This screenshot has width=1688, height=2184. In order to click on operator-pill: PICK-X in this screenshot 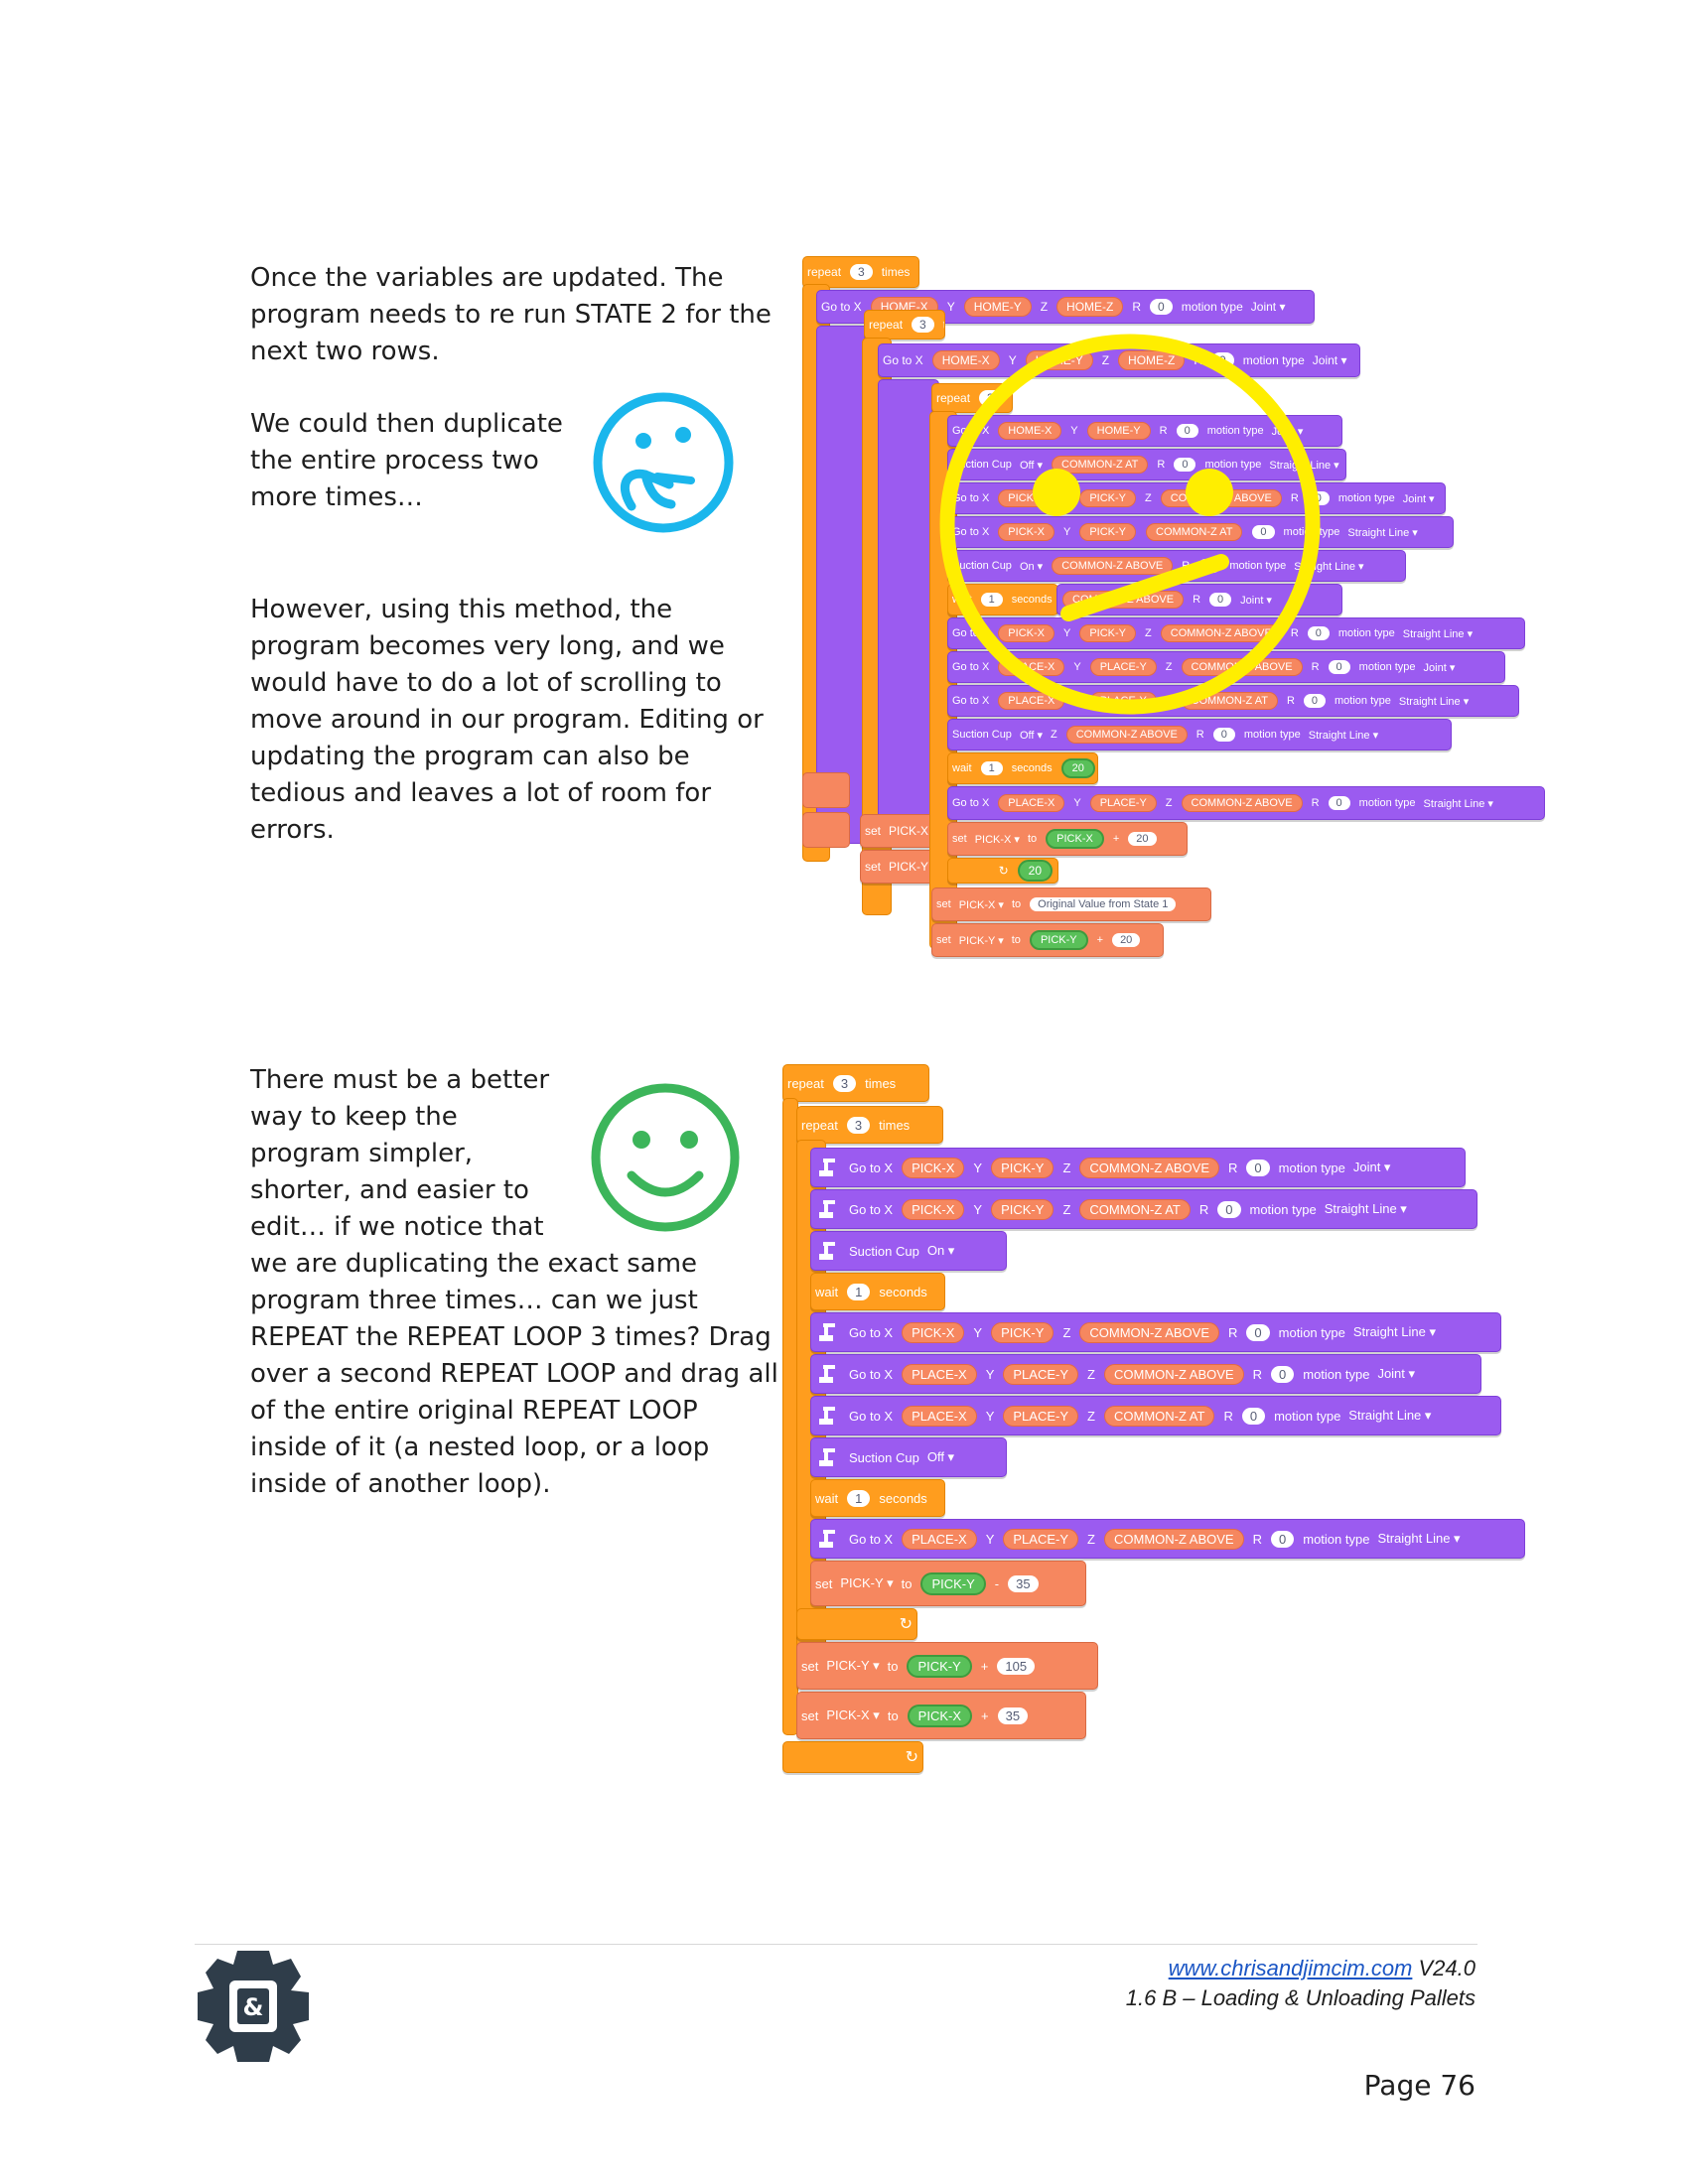, I will do `click(1075, 839)`.